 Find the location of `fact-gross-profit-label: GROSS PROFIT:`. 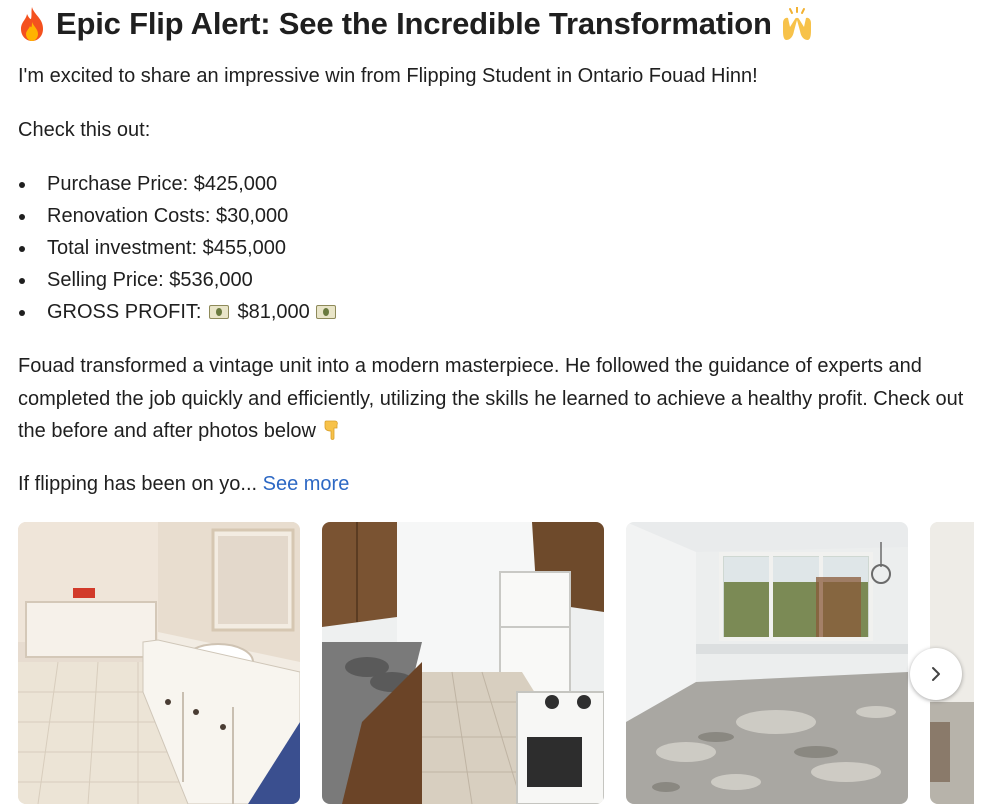

fact-gross-profit-label: GROSS PROFIT: is located at coordinates (124, 312).